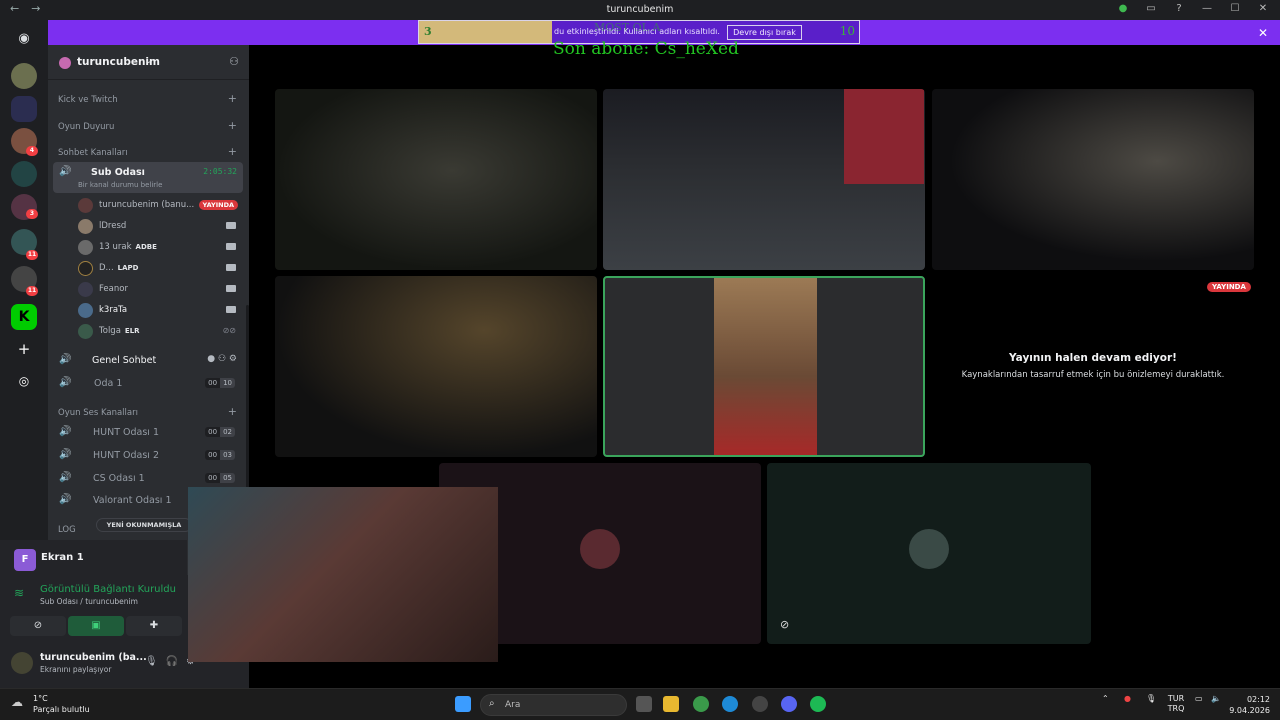  Describe the element at coordinates (24, 381) in the screenshot. I see `explore-icon: ◎` at that location.